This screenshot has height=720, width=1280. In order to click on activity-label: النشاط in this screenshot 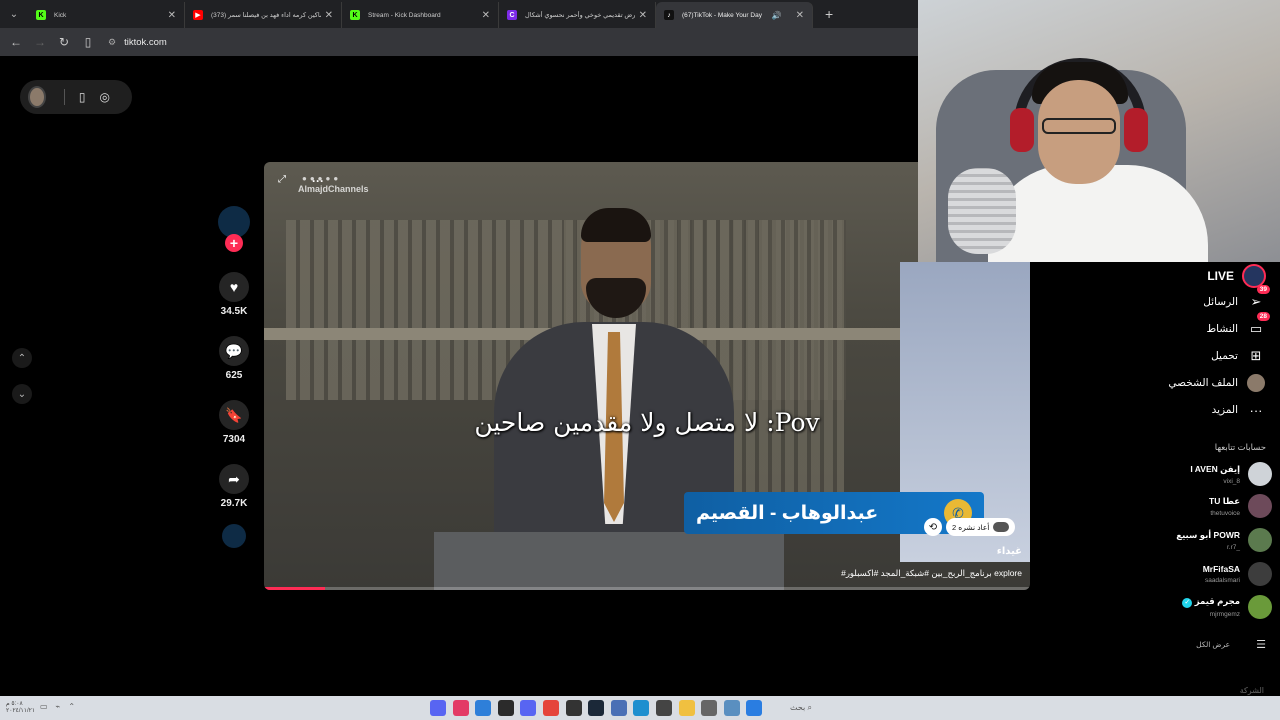, I will do `click(1222, 329)`.